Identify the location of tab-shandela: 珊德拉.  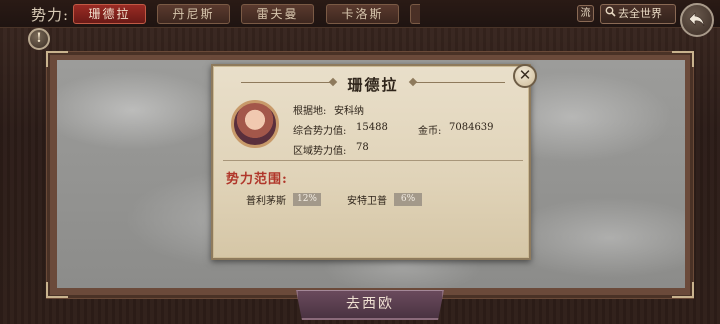
(109, 14).